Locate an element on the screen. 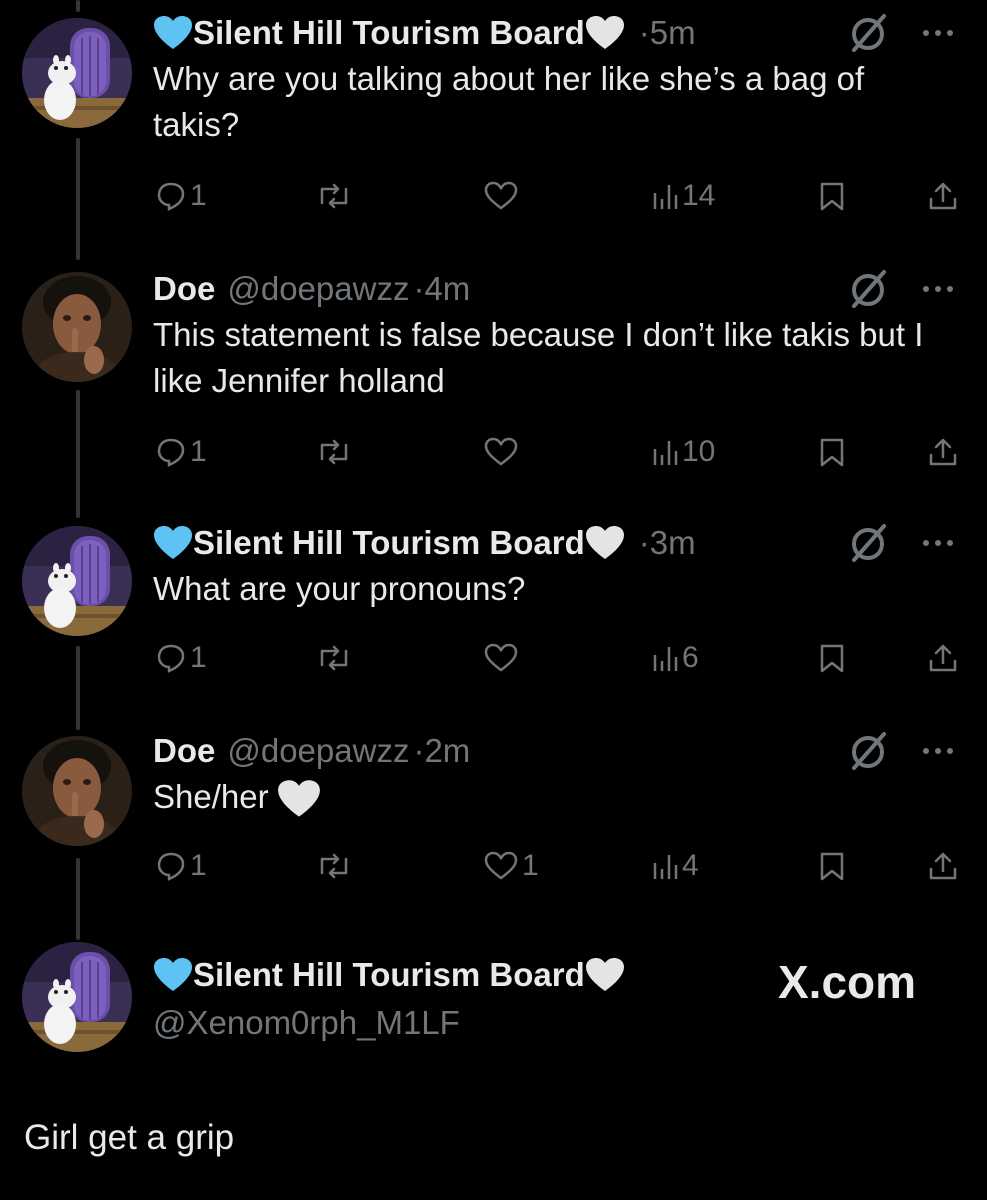 The image size is (987, 1200). view-count: 6 is located at coordinates (690, 657).